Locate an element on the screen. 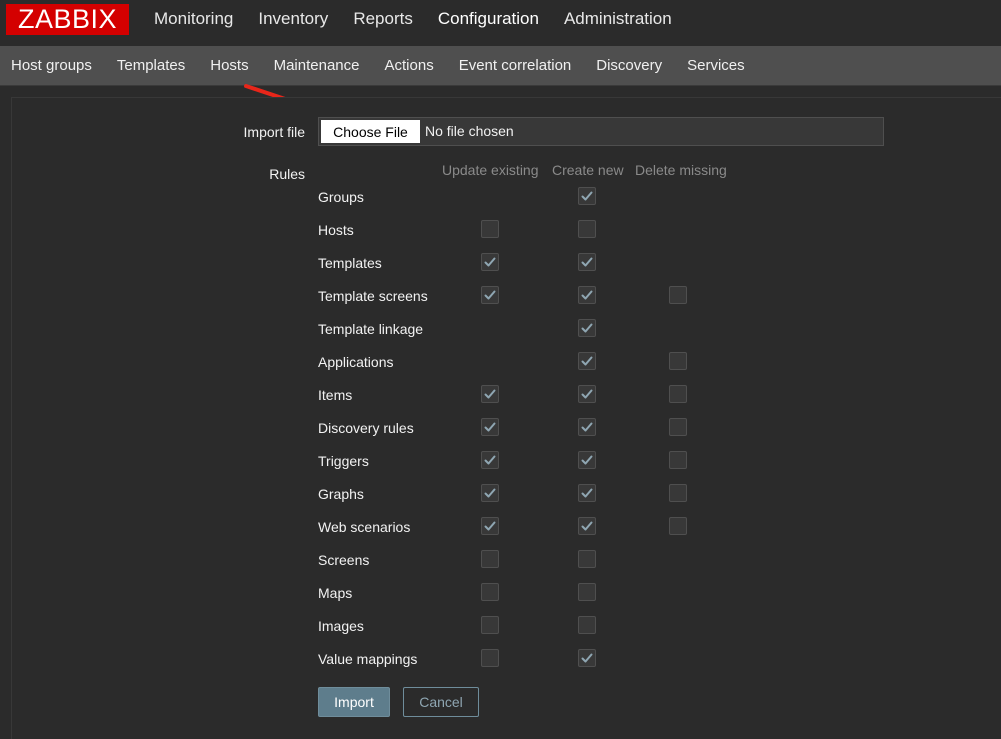 This screenshot has width=1001, height=739. rule-name-web-scenarios: Web scenarios is located at coordinates (364, 527).